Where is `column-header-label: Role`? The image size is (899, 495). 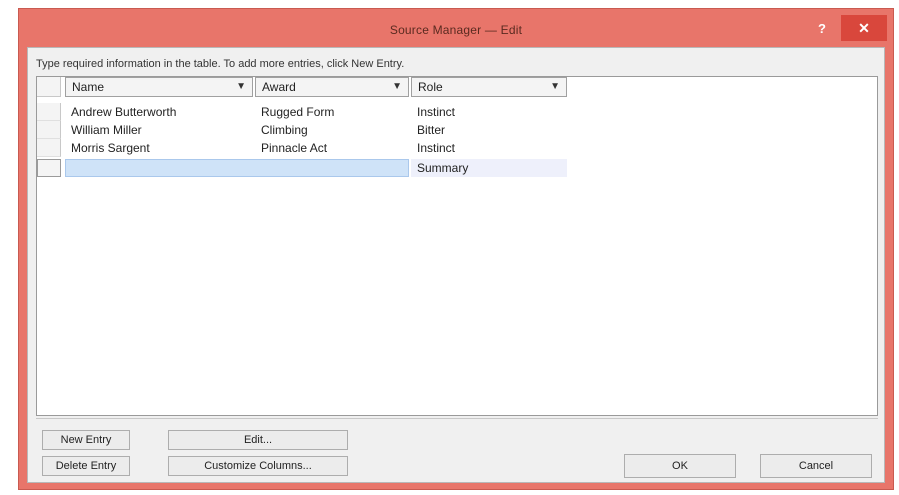 column-header-label: Role is located at coordinates (430, 87).